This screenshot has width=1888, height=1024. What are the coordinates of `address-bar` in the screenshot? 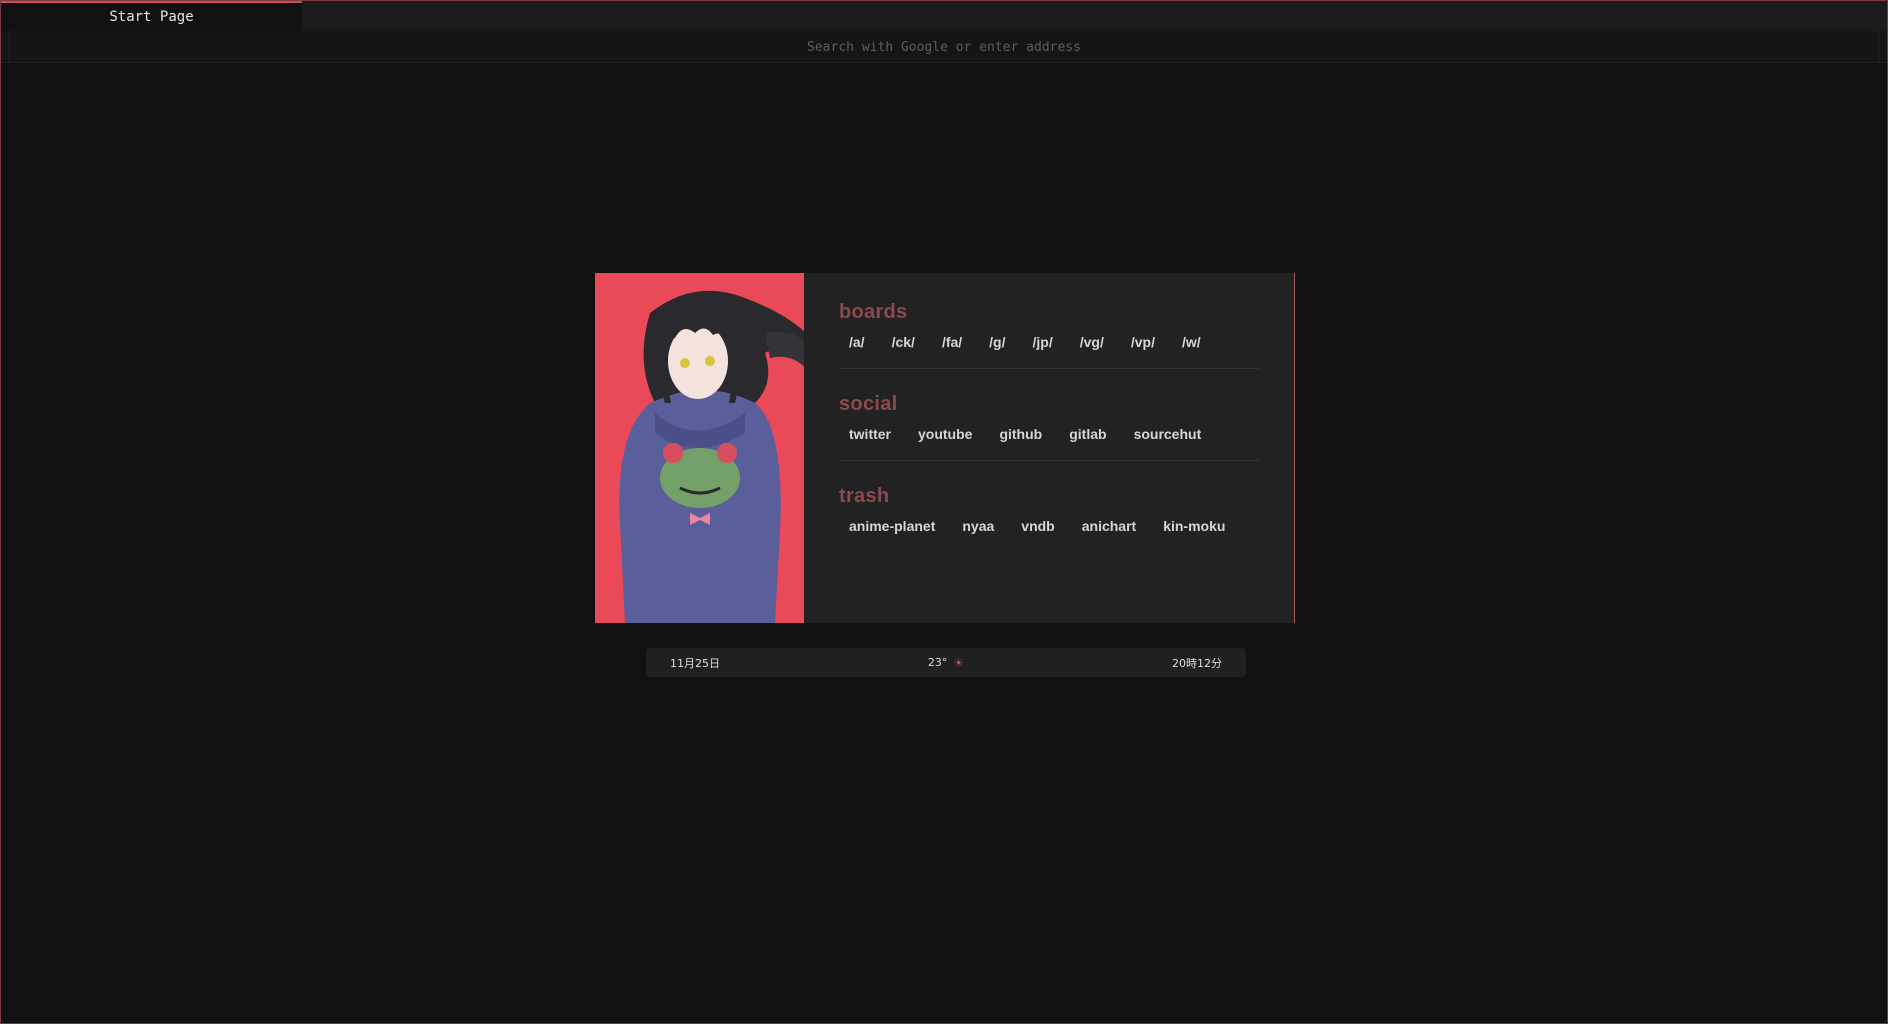 It's located at (944, 47).